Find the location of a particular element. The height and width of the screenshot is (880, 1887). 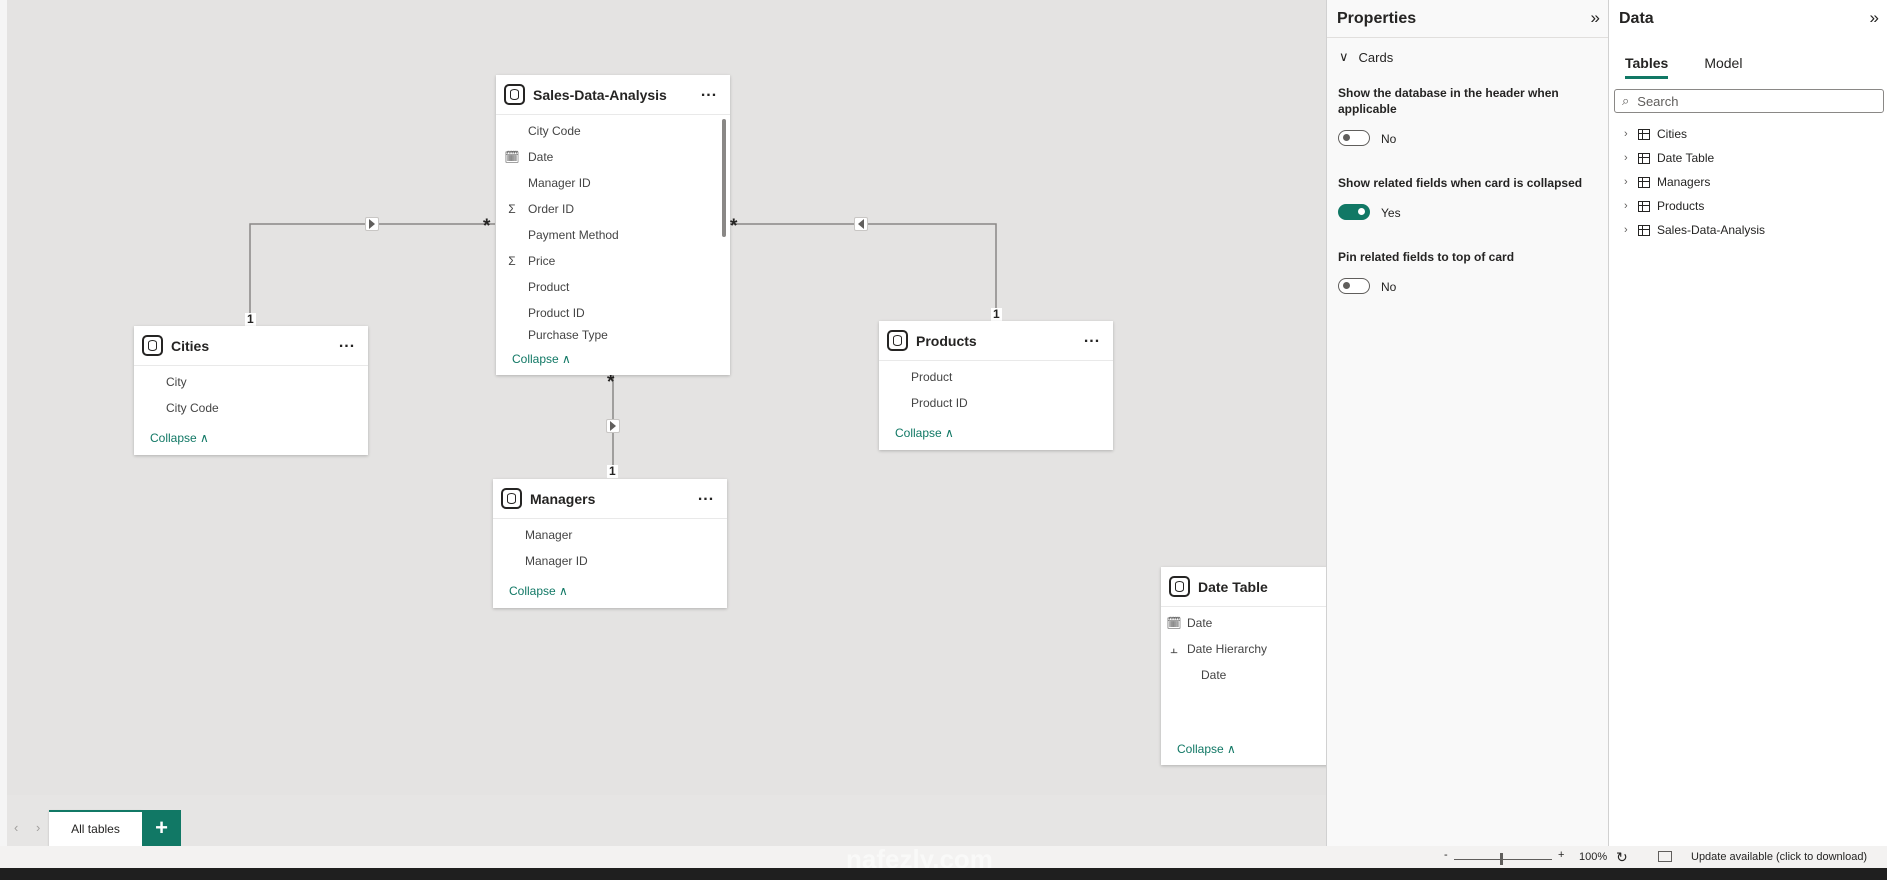

collapse-label: Collapse is located at coordinates (532, 591).